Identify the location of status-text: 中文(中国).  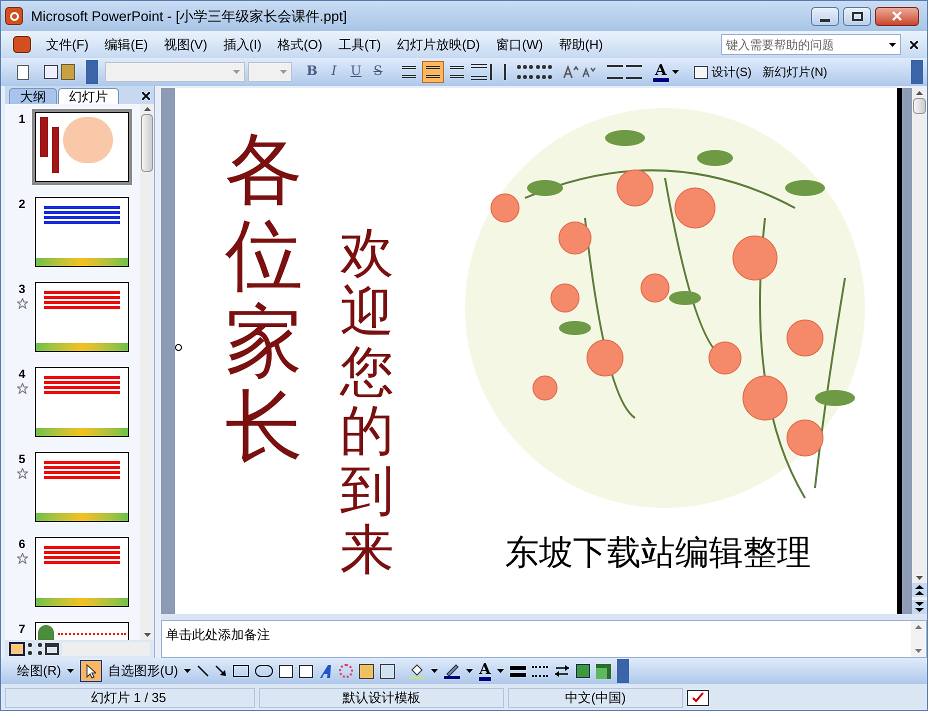
(595, 698).